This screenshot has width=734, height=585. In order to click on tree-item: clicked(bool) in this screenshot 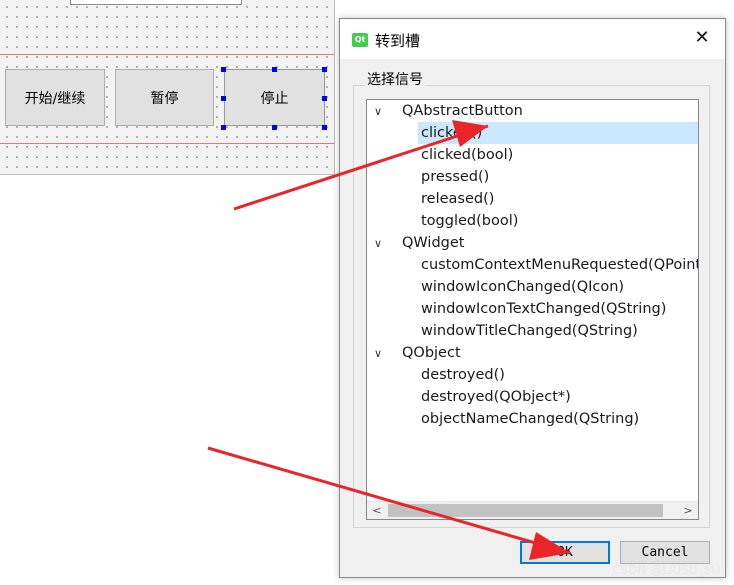, I will do `click(467, 155)`.